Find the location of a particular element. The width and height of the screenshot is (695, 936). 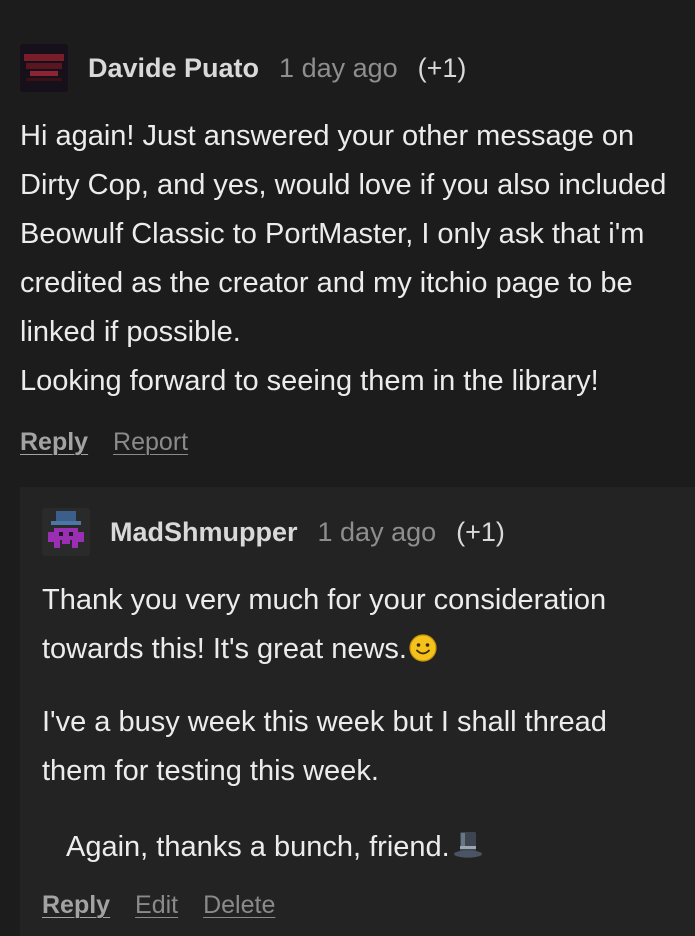

comment-actions: Reply Report is located at coordinates (113, 442).